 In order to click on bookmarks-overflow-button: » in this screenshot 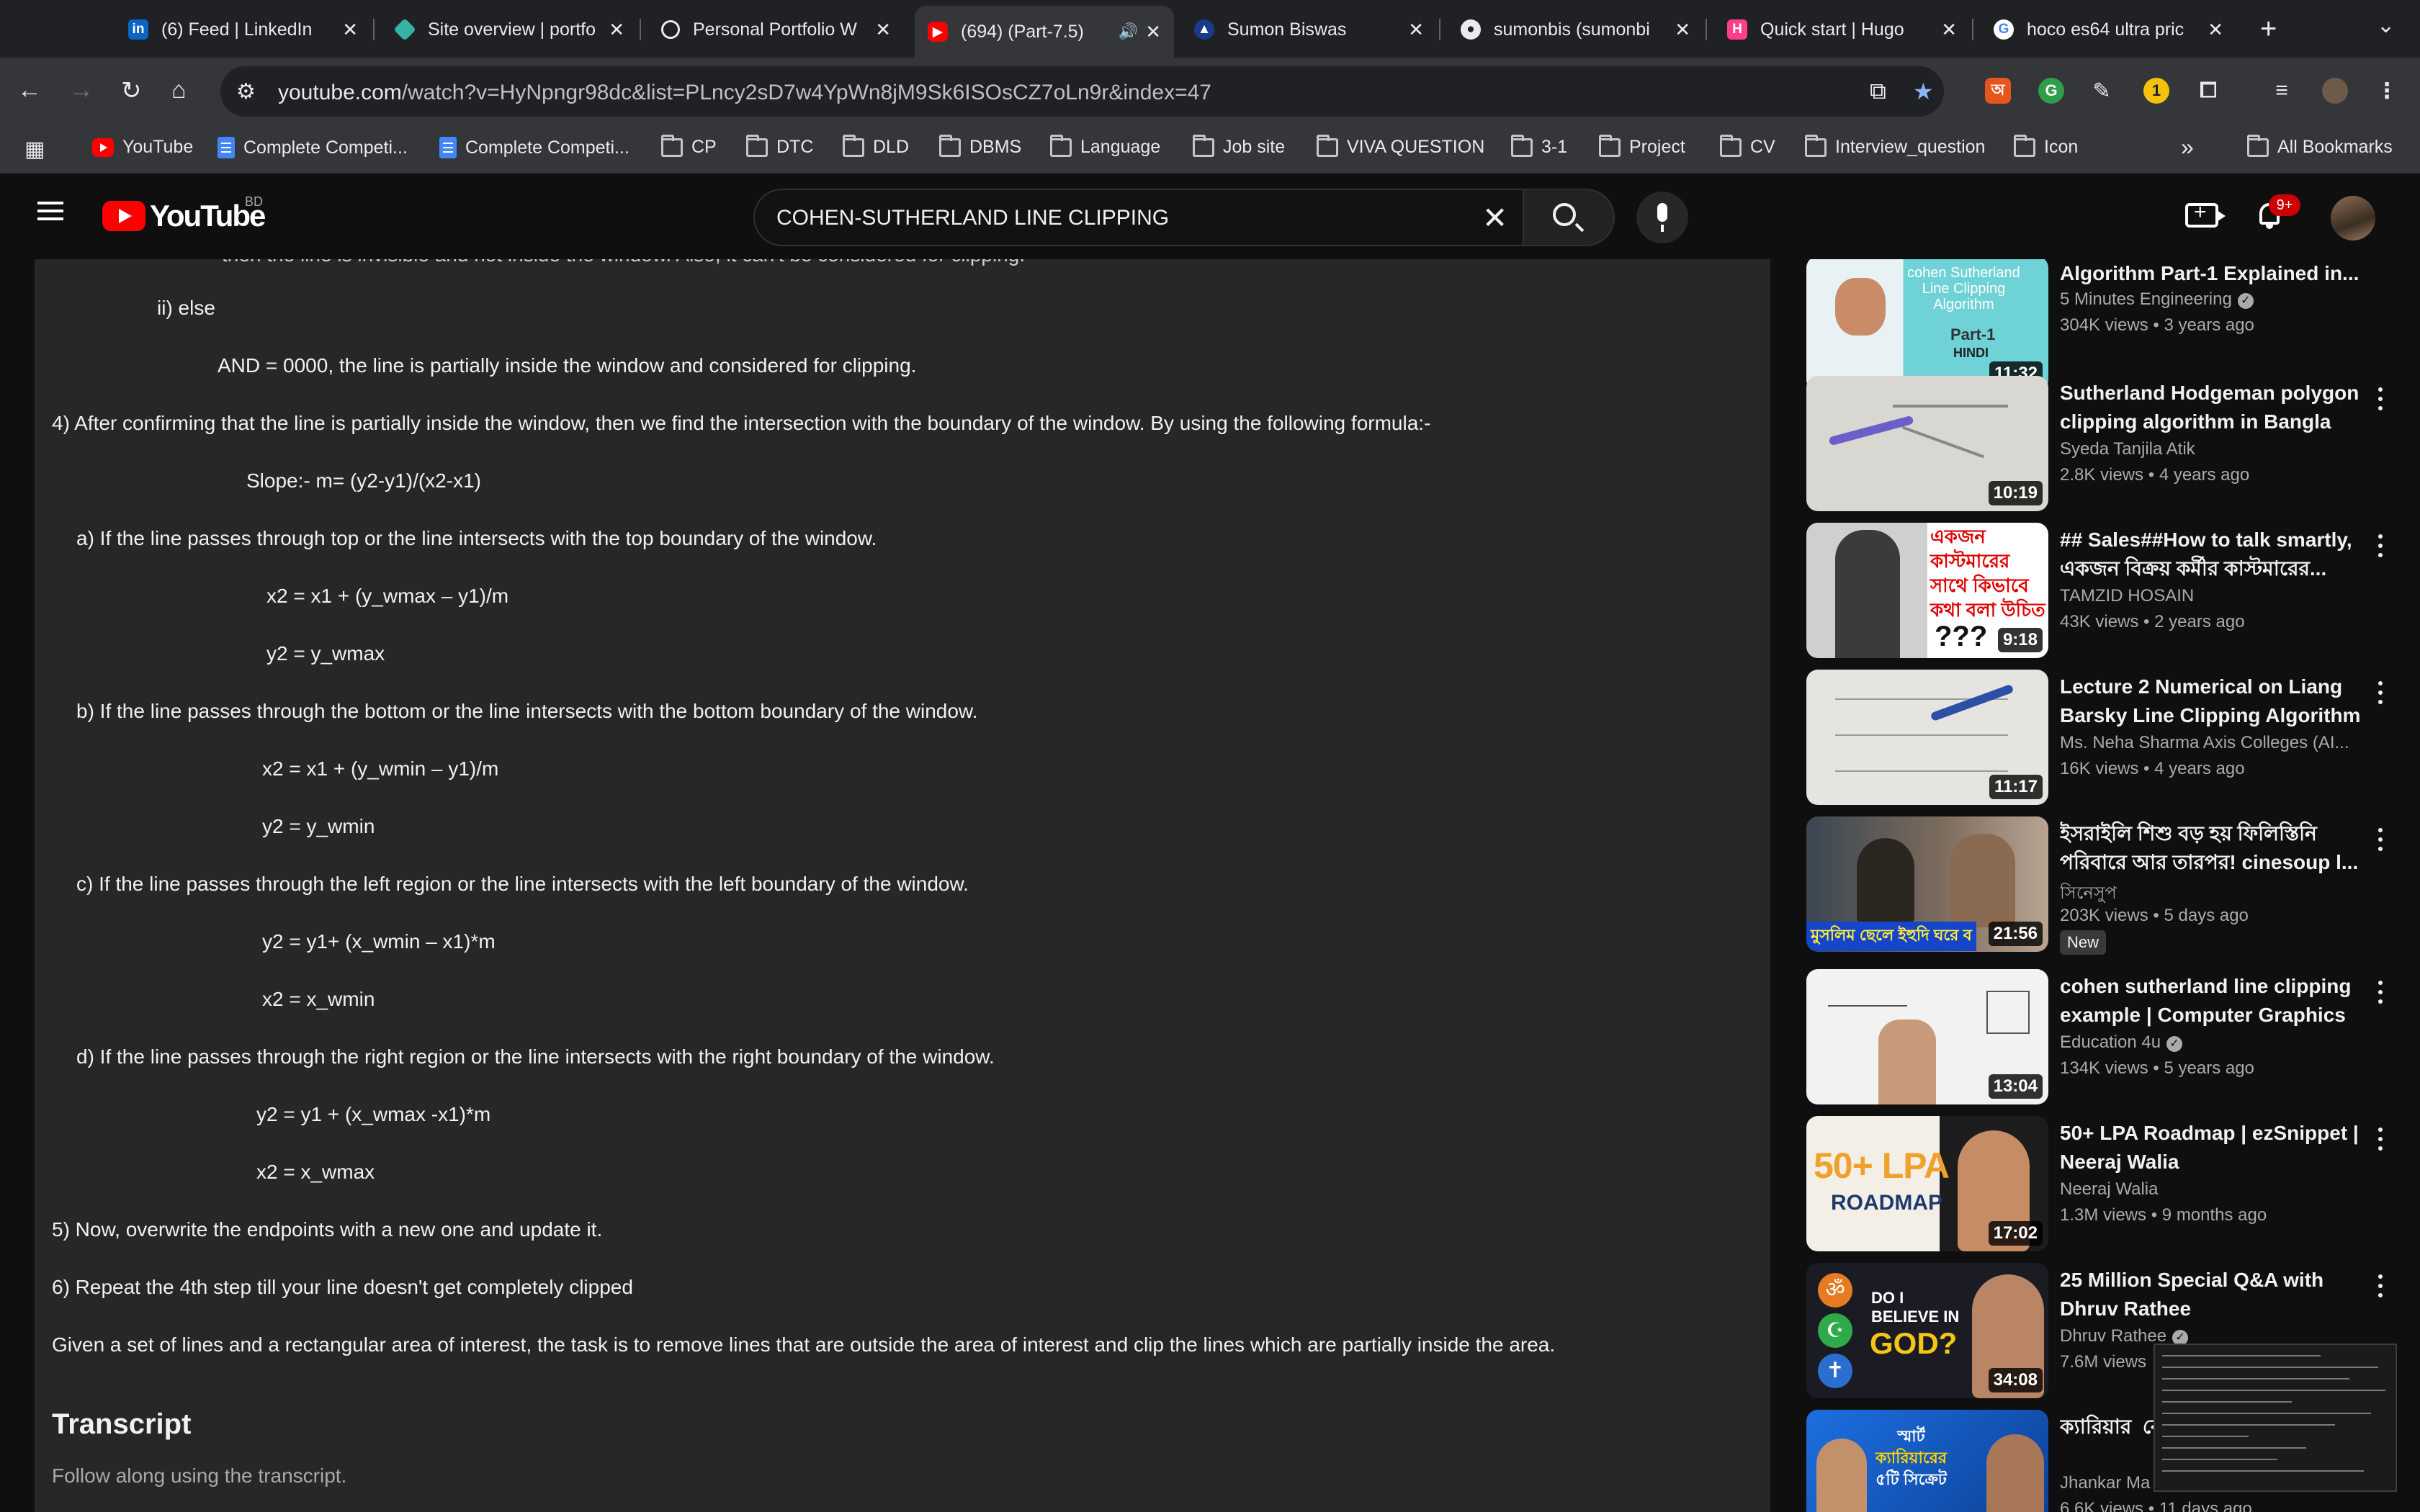, I will do `click(2187, 147)`.